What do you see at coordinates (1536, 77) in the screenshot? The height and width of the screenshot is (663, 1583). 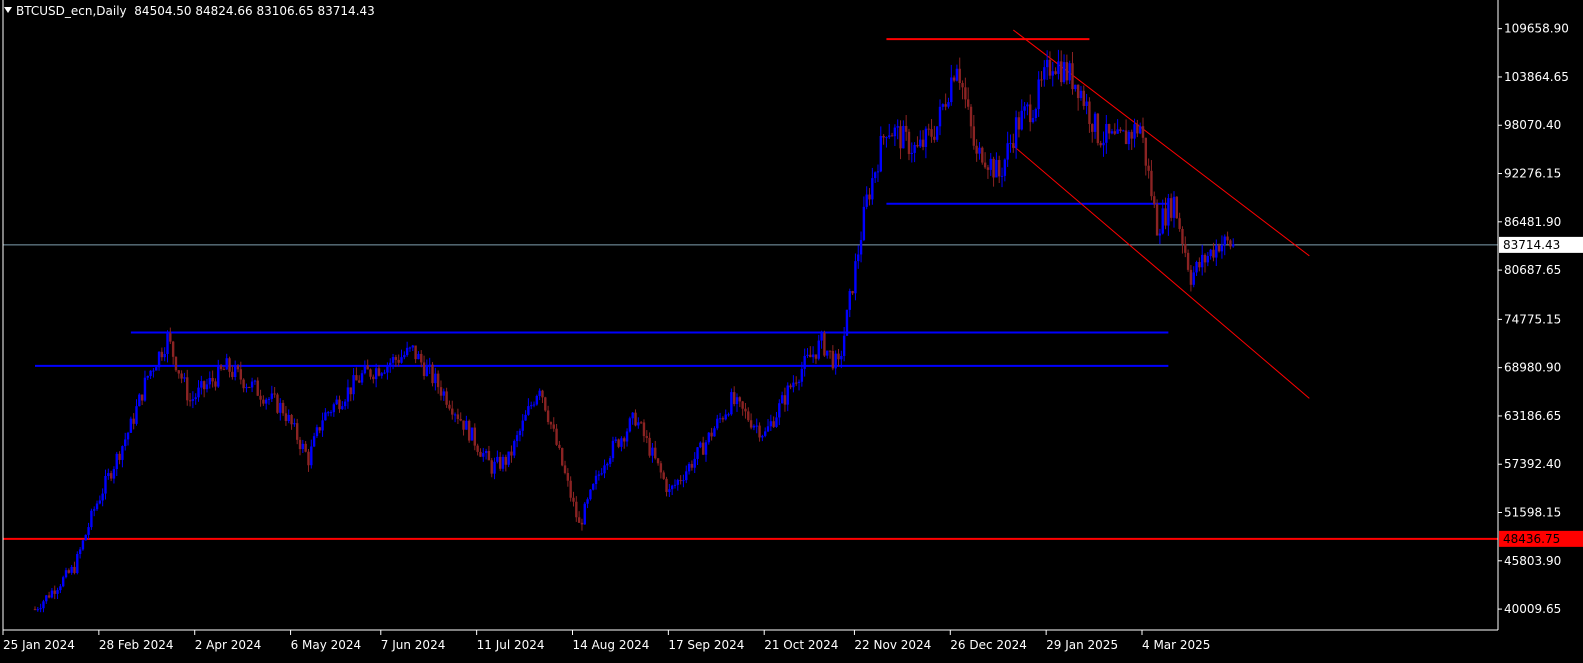 I see `price-tick-label: 103864.65` at bounding box center [1536, 77].